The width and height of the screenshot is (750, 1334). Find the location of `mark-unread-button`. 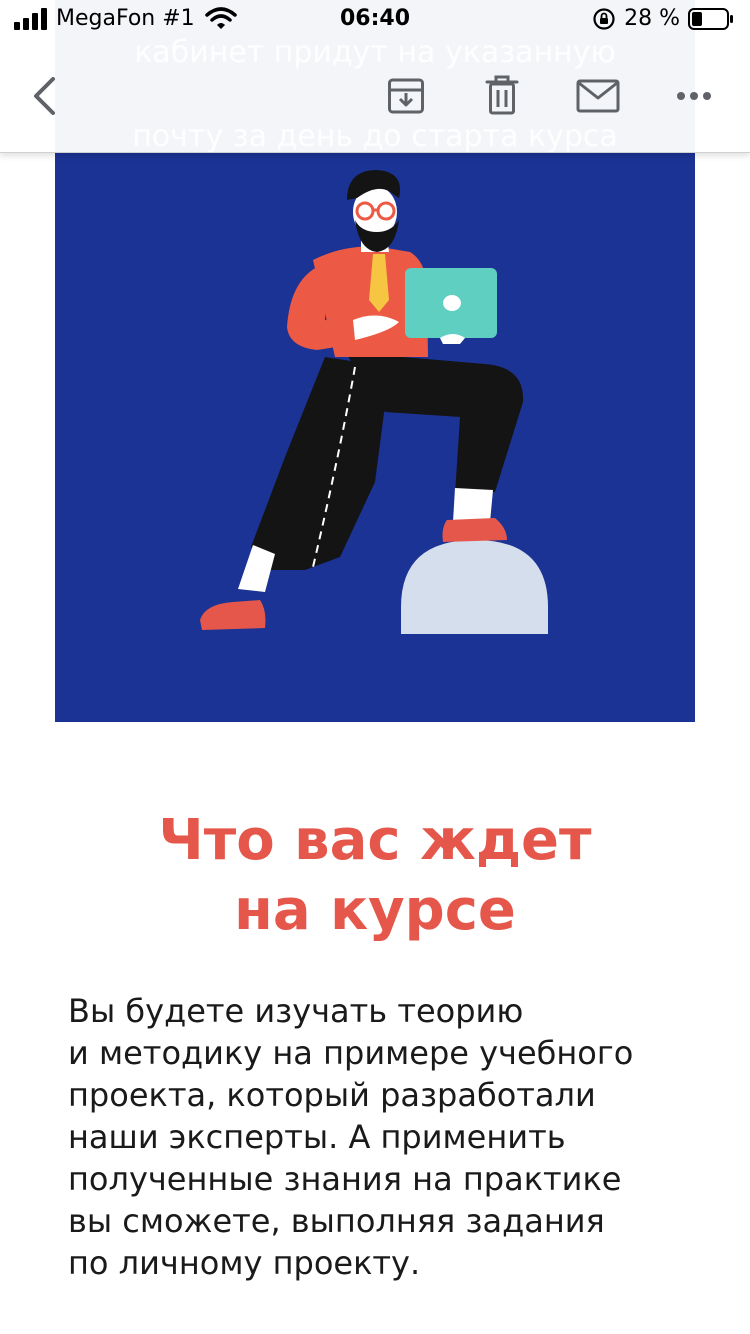

mark-unread-button is located at coordinates (598, 96).